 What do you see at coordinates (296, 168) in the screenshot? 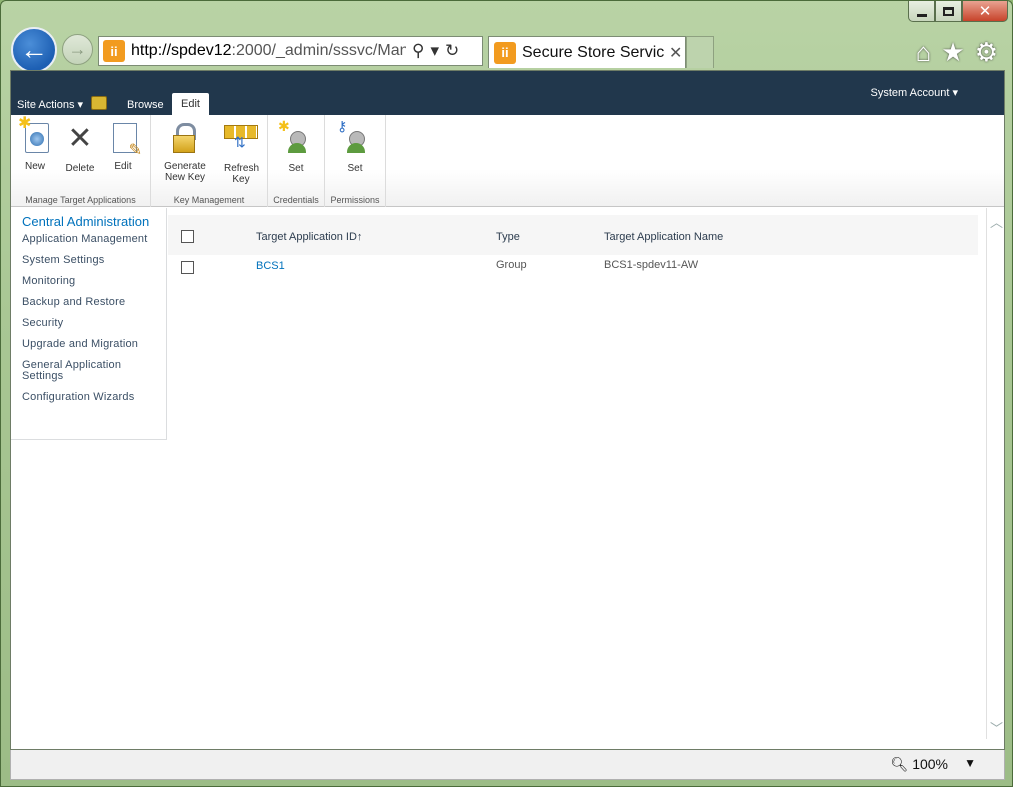
I see `set-credentials-label: Set` at bounding box center [296, 168].